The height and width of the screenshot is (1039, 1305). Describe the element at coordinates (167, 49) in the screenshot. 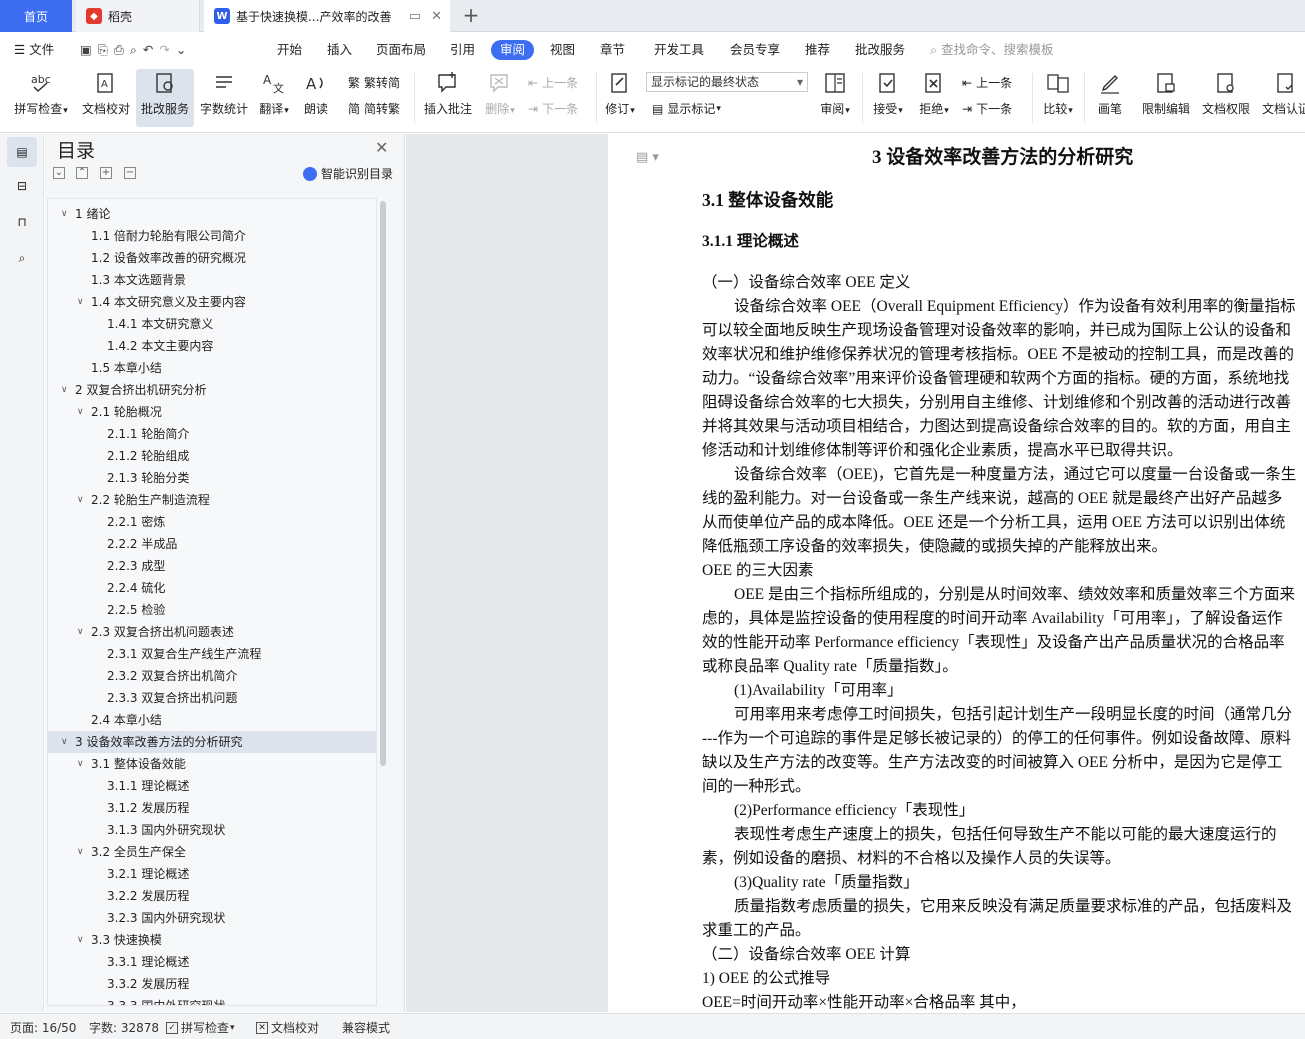

I see `redo-icon: ↷` at that location.